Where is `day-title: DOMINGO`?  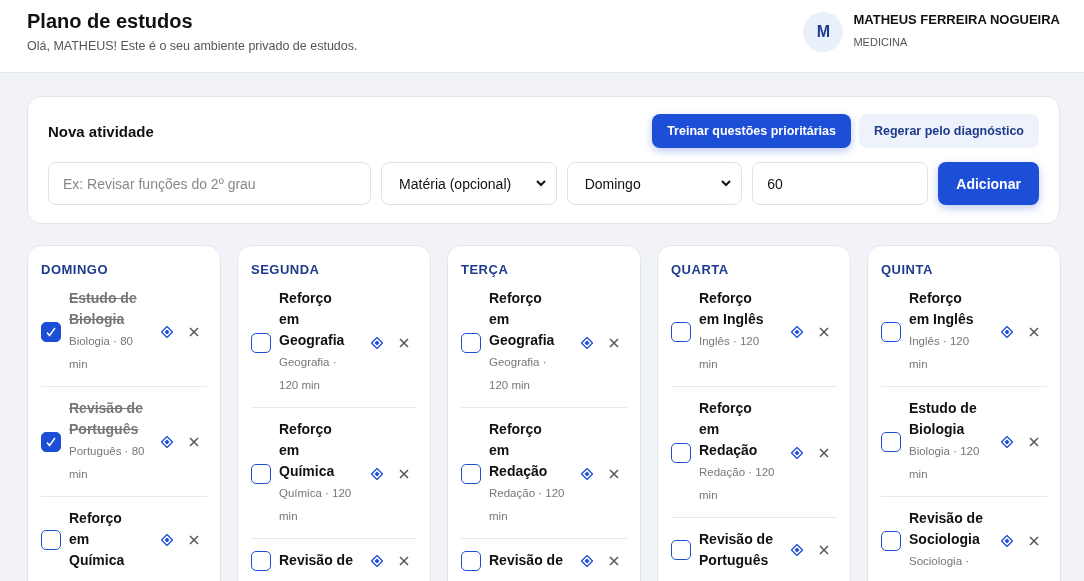
day-title: DOMINGO is located at coordinates (75, 269).